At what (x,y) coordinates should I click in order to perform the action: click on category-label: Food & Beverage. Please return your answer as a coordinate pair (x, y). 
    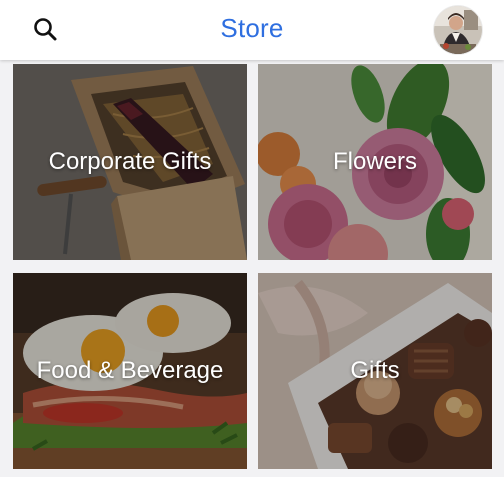
    Looking at the image, I should click on (130, 370).